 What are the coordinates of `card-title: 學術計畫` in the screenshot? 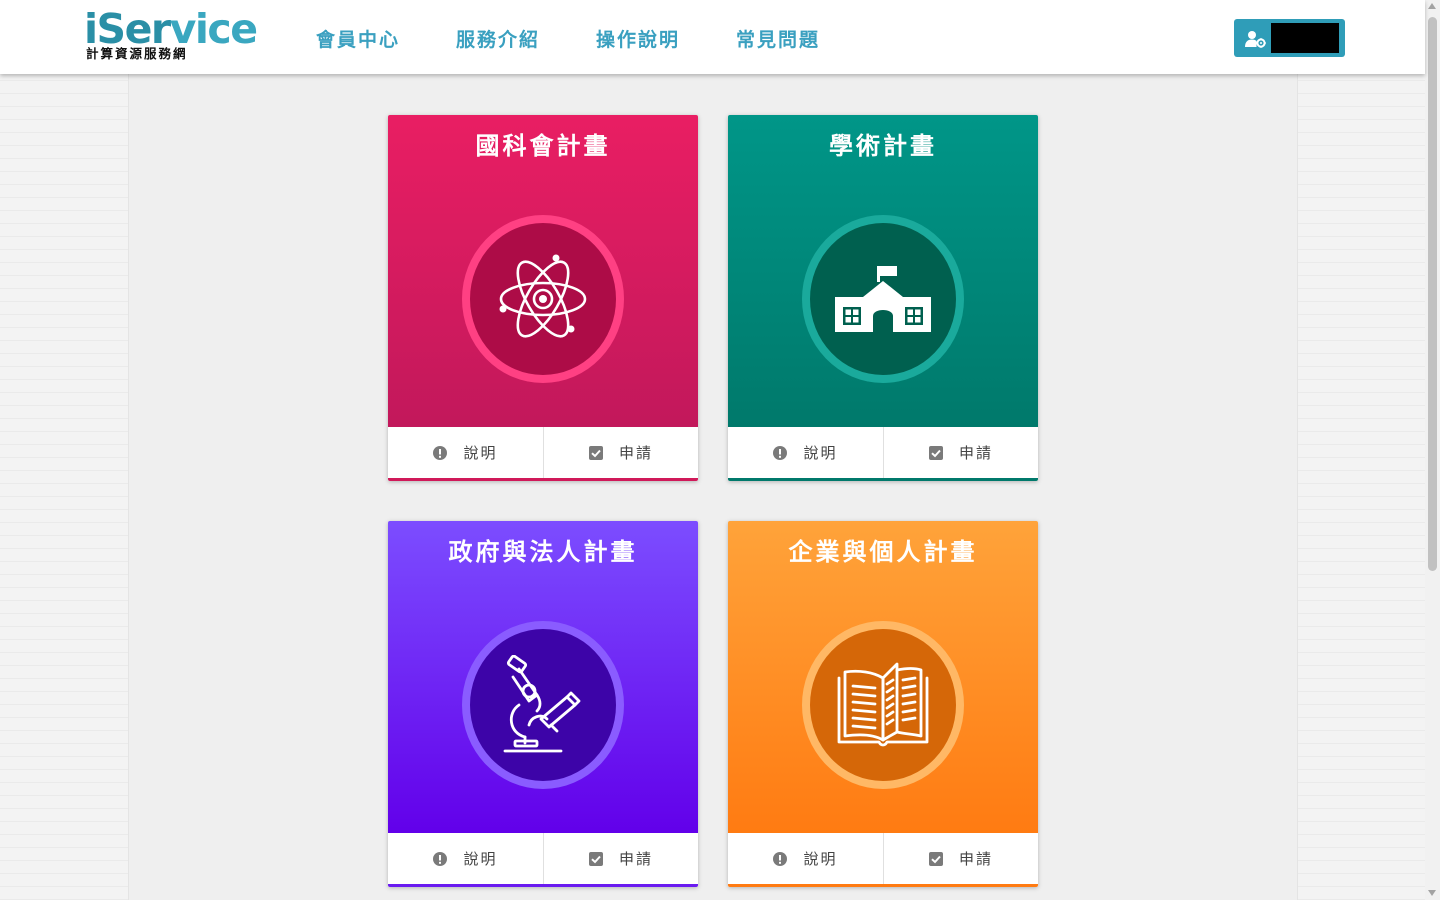 It's located at (883, 146).